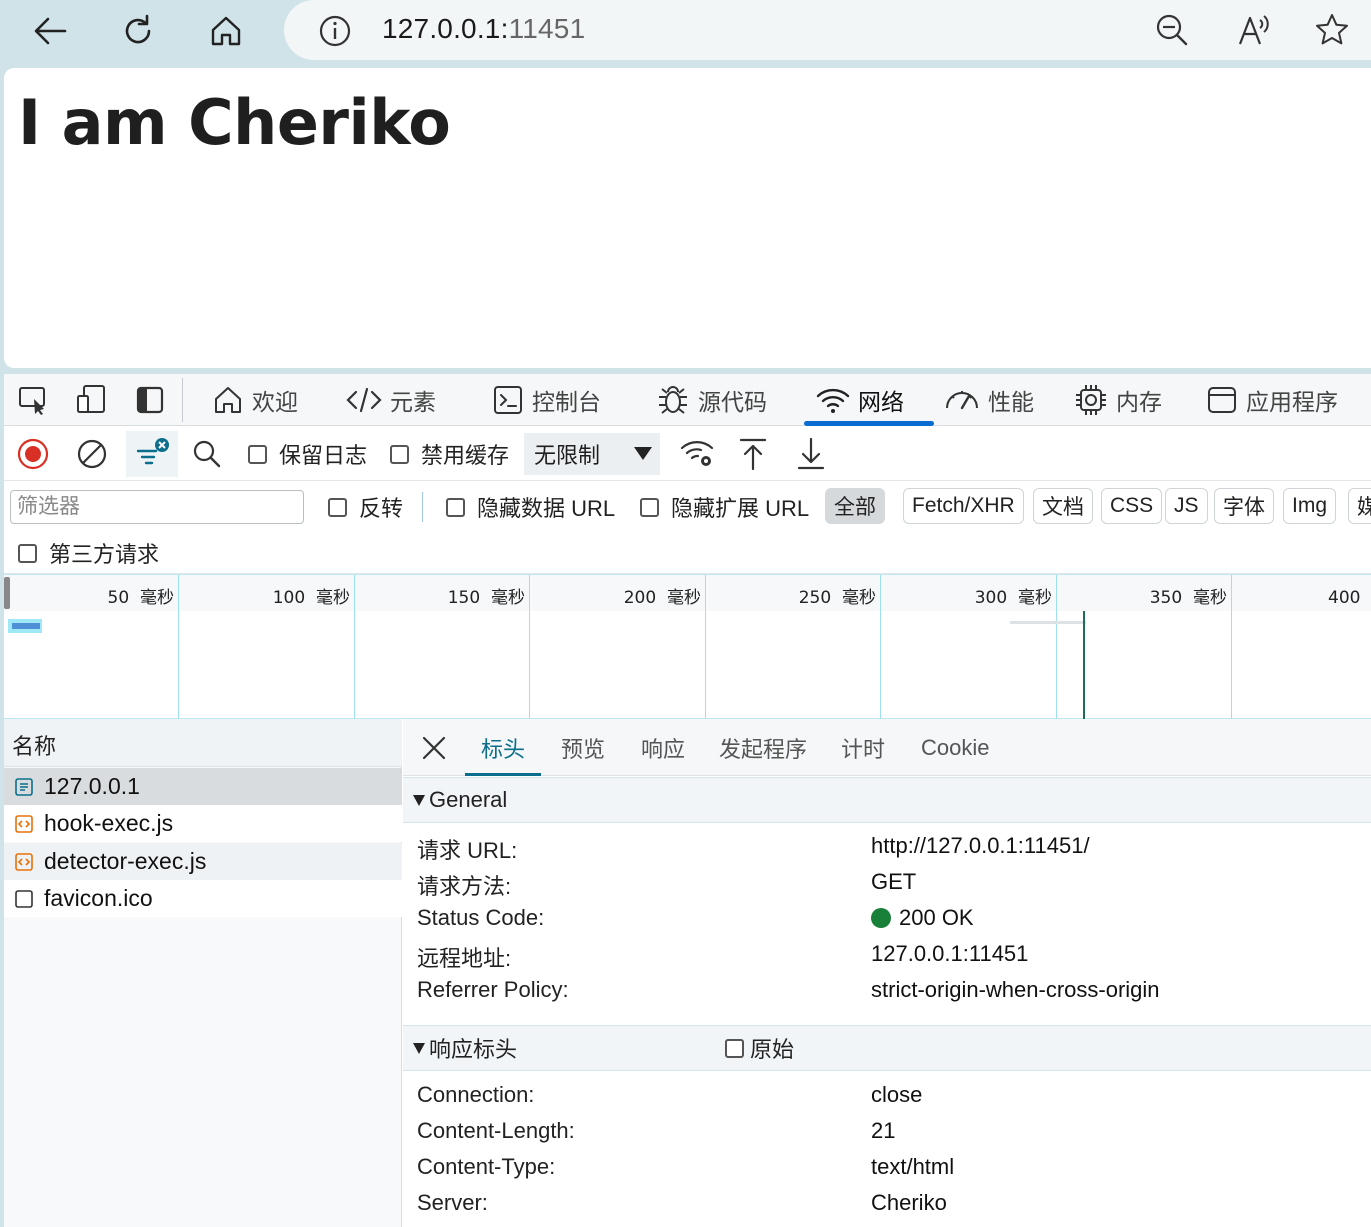 The width and height of the screenshot is (1371, 1227). Describe the element at coordinates (203, 861) in the screenshot. I see `request-row: detector-exec.js` at that location.